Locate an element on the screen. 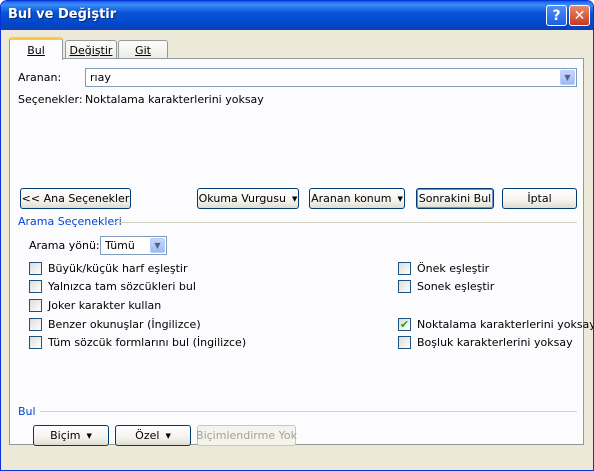 The height and width of the screenshot is (471, 594). find-what-label: Aranan: is located at coordinates (40, 77).